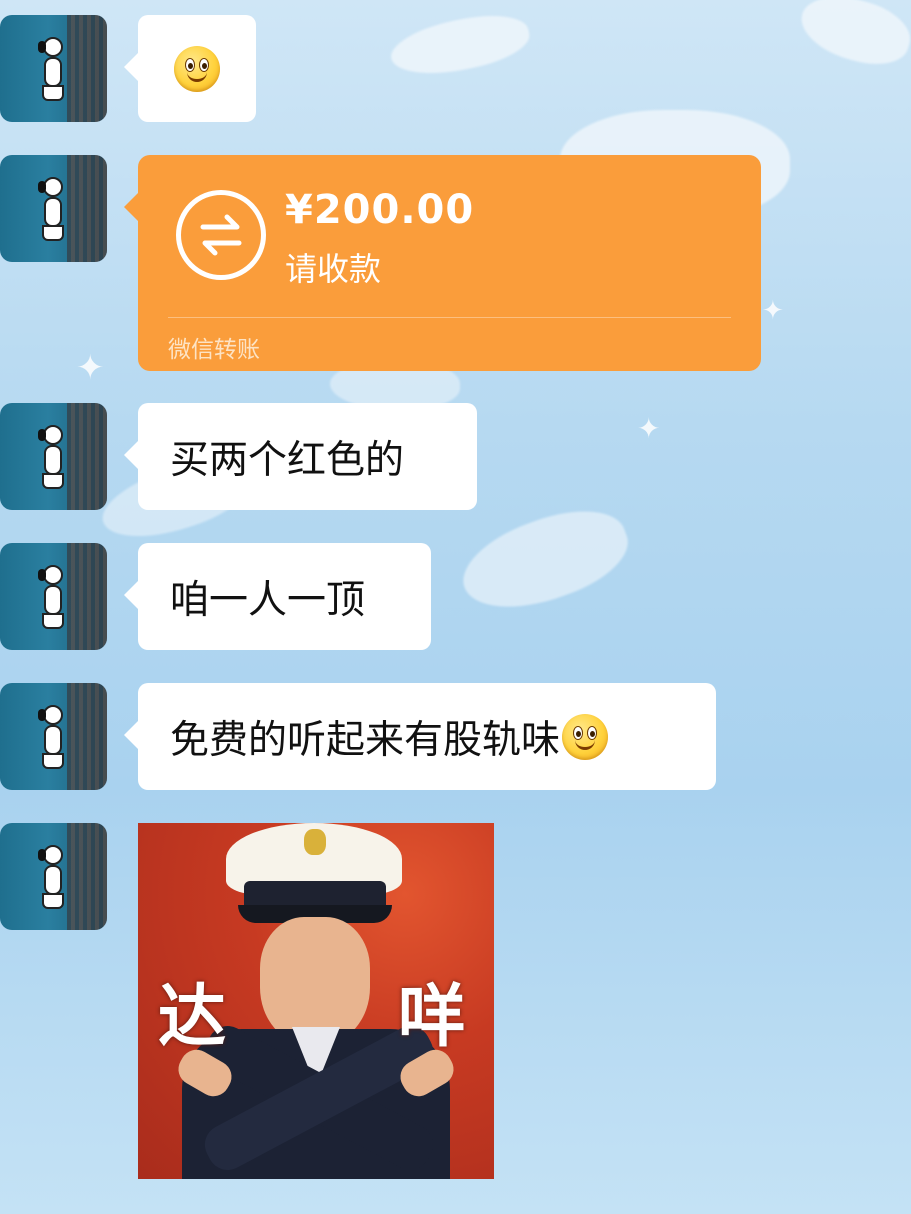 The width and height of the screenshot is (911, 1214). What do you see at coordinates (315, 842) in the screenshot?
I see `cap-badge-icon` at bounding box center [315, 842].